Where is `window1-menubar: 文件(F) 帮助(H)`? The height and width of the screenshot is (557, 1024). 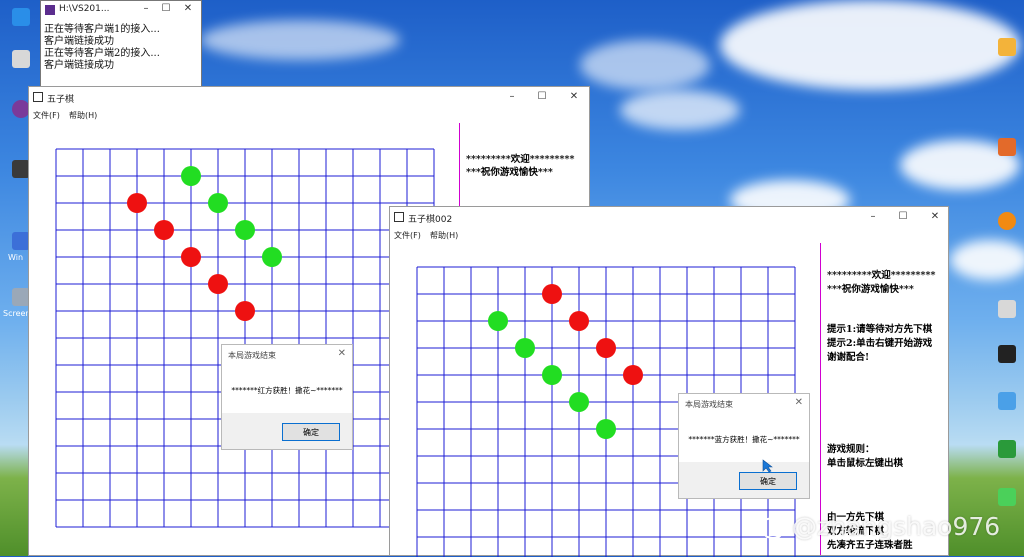 window1-menubar: 文件(F) 帮助(H) is located at coordinates (309, 116).